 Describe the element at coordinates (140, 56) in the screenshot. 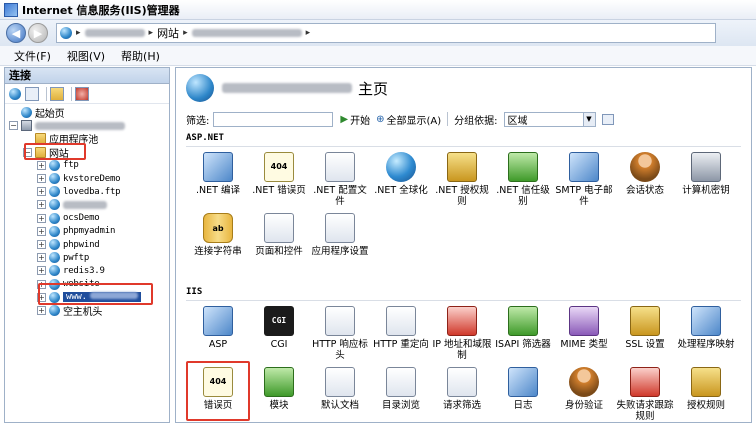

I see `menu-help: 帮助(H)` at that location.